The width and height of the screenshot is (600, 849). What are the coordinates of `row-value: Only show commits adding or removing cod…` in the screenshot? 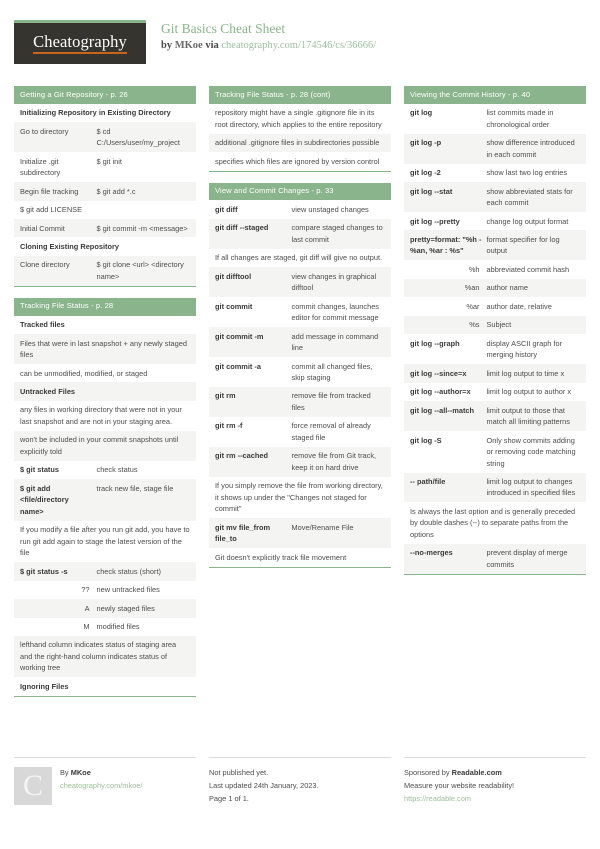 It's located at (531, 451).